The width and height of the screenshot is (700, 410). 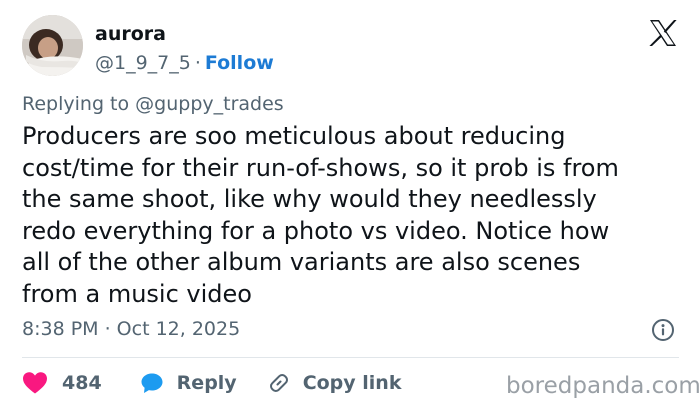 I want to click on reply-button: Reply, so click(x=188, y=383).